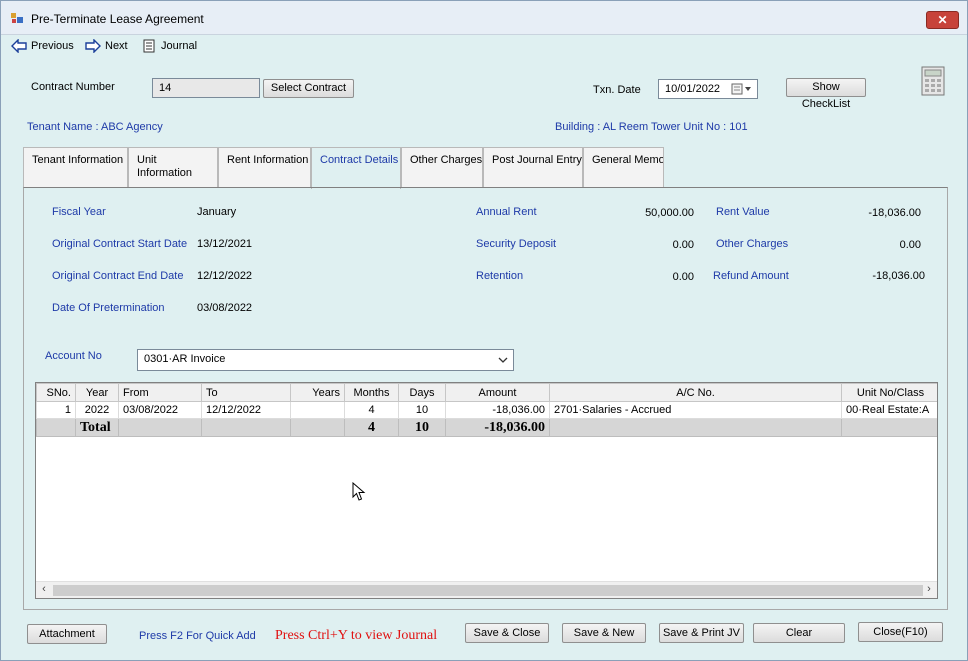 The image size is (968, 661). I want to click on account-no-value: 0301·AR Invoice, so click(185, 359).